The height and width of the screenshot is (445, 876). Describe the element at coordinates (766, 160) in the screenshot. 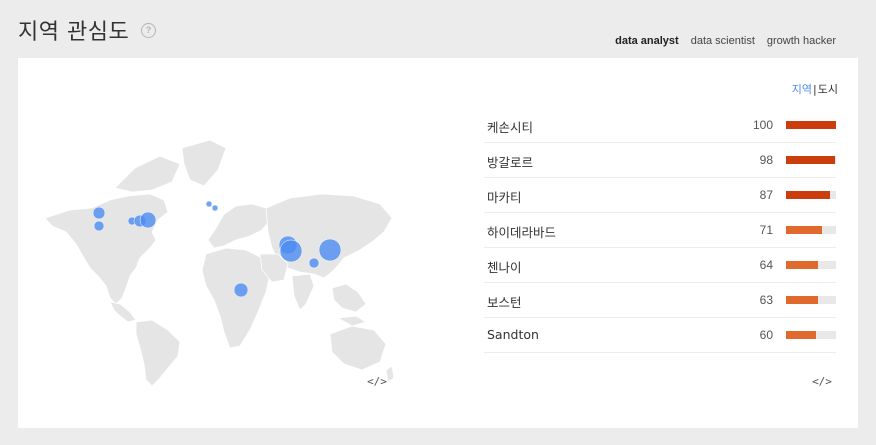

I see `row-value: 98` at that location.